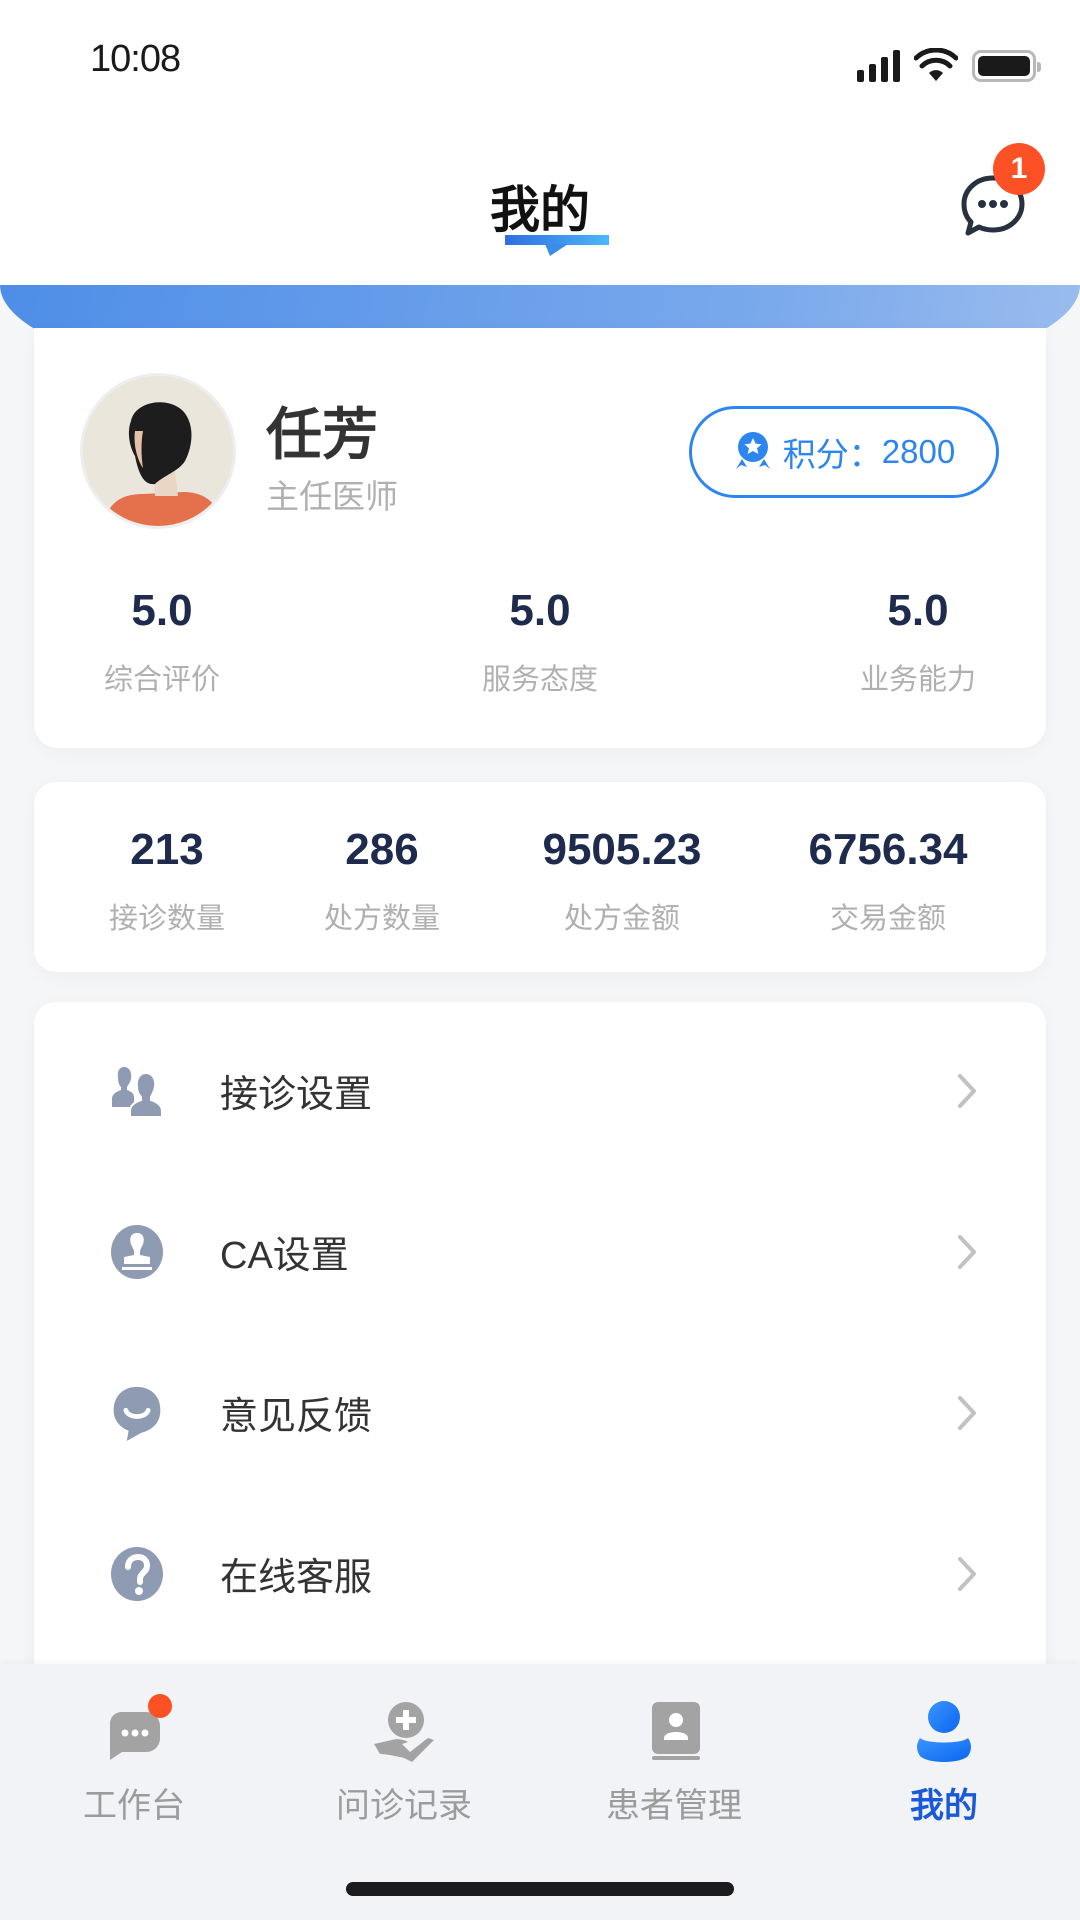  What do you see at coordinates (918, 642) in the screenshot?
I see `rating-ability: 5.0 业务能力` at bounding box center [918, 642].